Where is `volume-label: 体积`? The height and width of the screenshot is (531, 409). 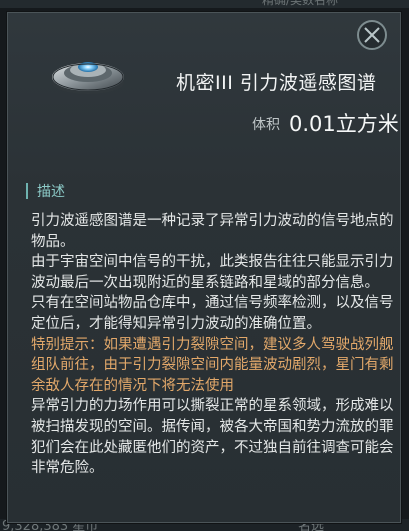 volume-label: 体积 is located at coordinates (266, 125).